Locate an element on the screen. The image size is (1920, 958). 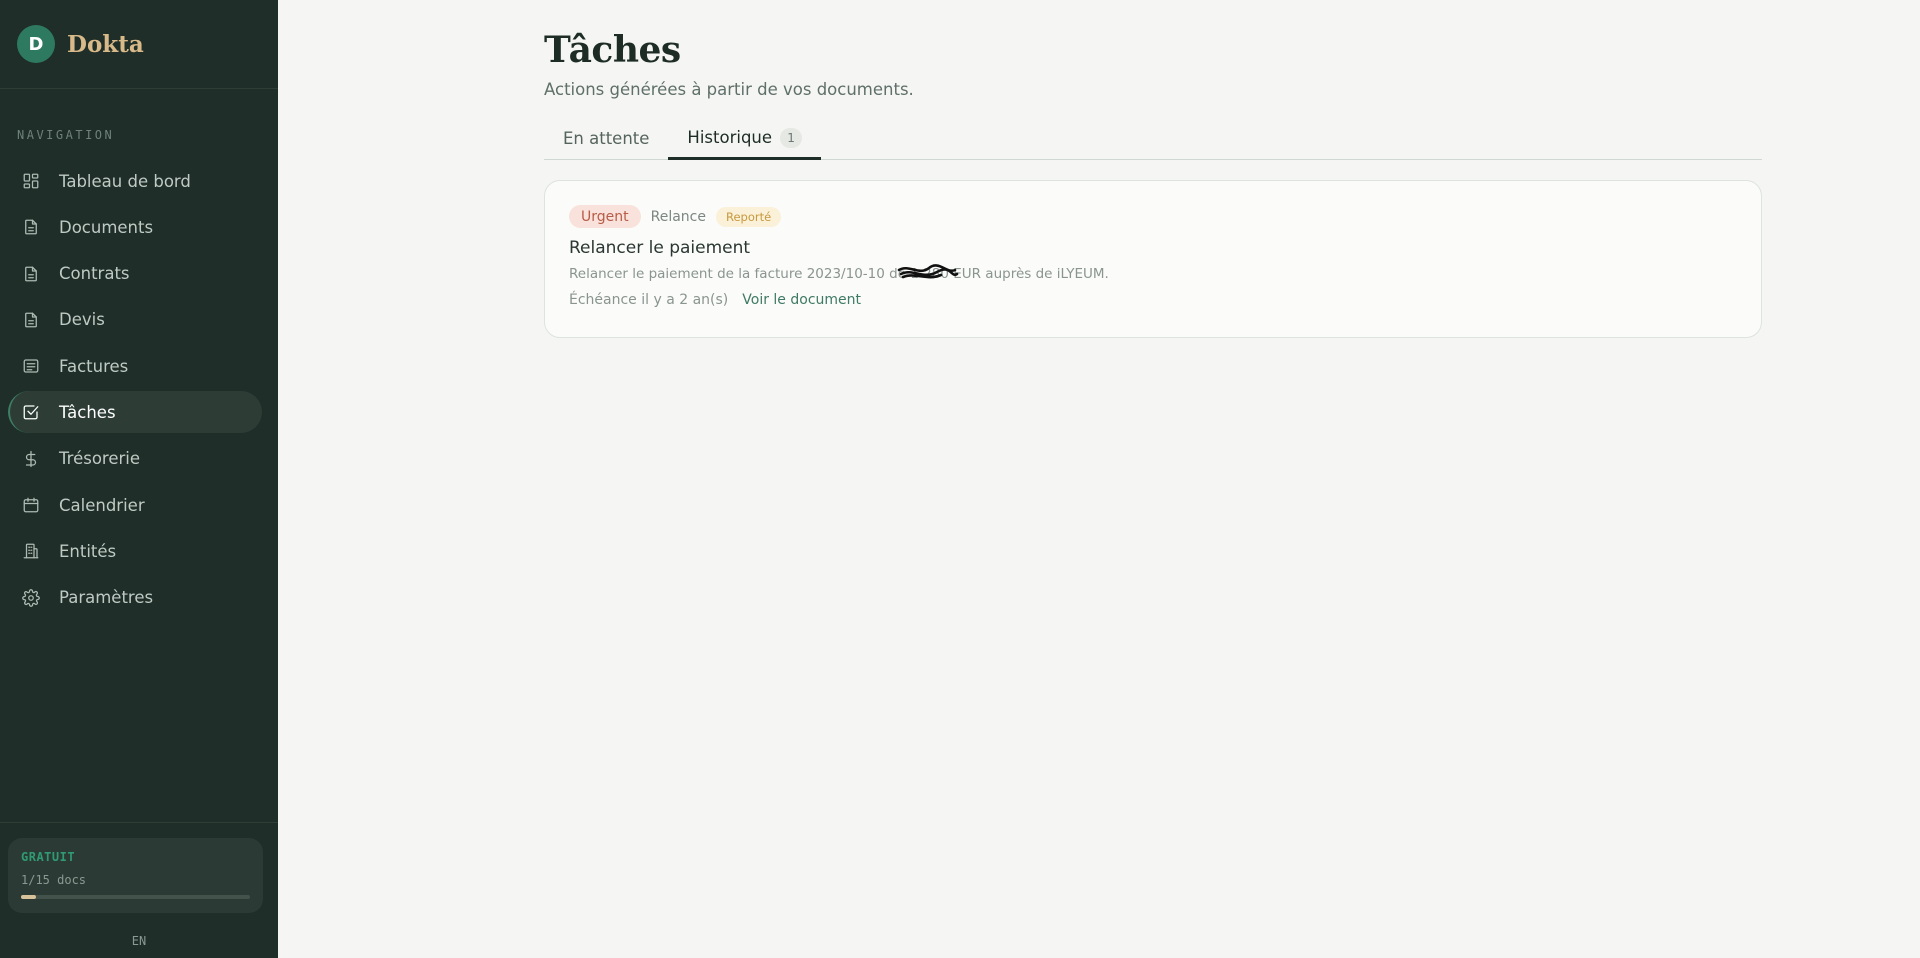
sidebar-item-dashboard: Tableau de bord is located at coordinates (135, 181).